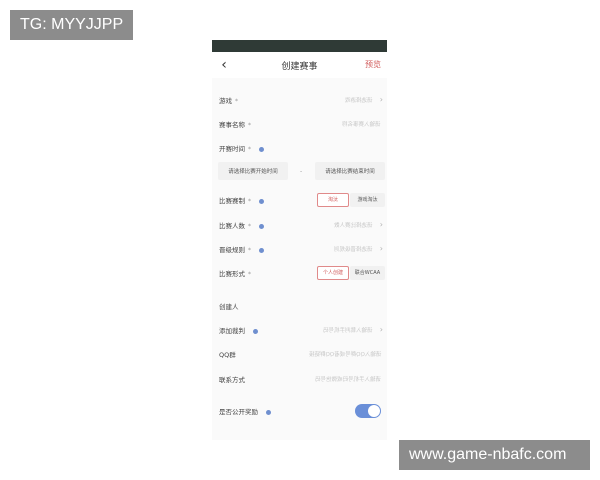  What do you see at coordinates (299, 306) in the screenshot?
I see `creator-row: 创建人` at bounding box center [299, 306].